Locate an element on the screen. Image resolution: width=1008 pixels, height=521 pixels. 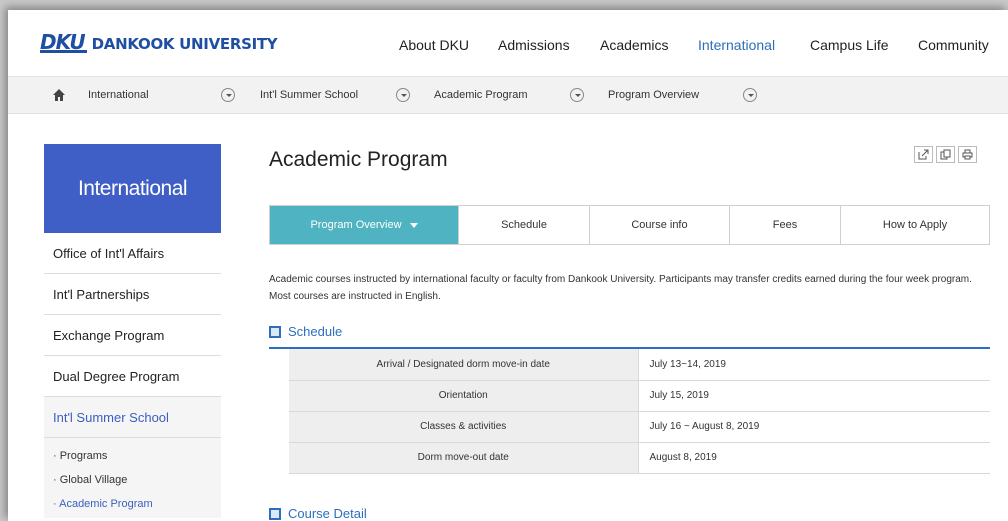
nav-academics: Academics is located at coordinates (634, 45).